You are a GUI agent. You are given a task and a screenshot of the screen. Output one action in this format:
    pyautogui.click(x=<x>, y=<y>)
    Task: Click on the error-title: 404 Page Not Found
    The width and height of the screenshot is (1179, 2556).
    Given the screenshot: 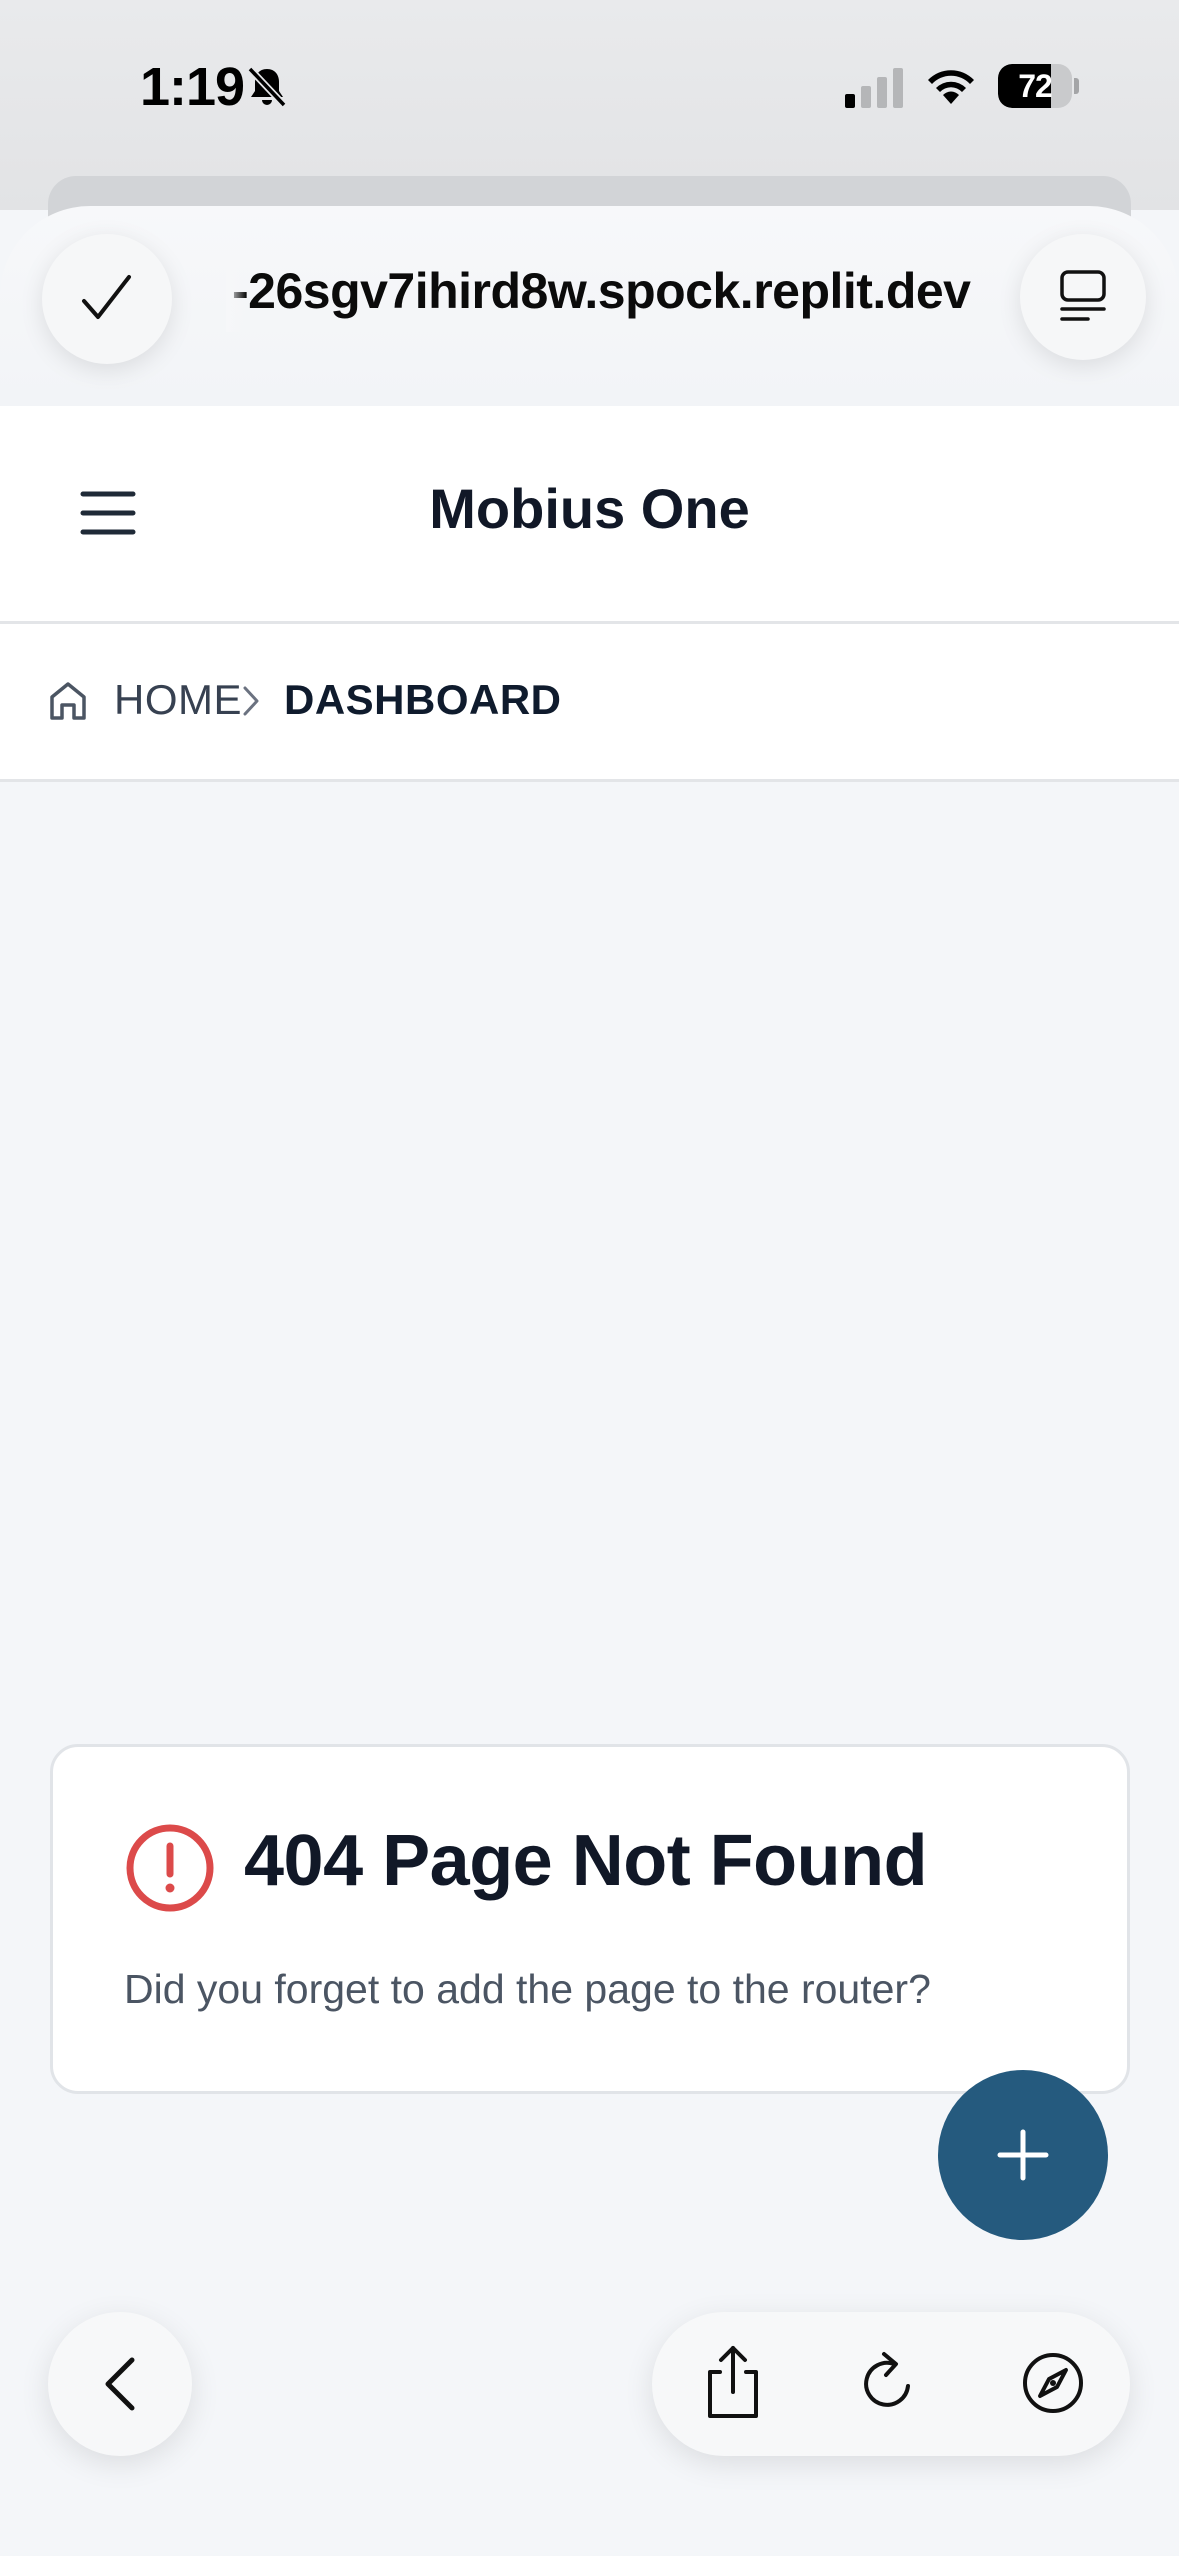 What is the action you would take?
    pyautogui.click(x=586, y=1861)
    